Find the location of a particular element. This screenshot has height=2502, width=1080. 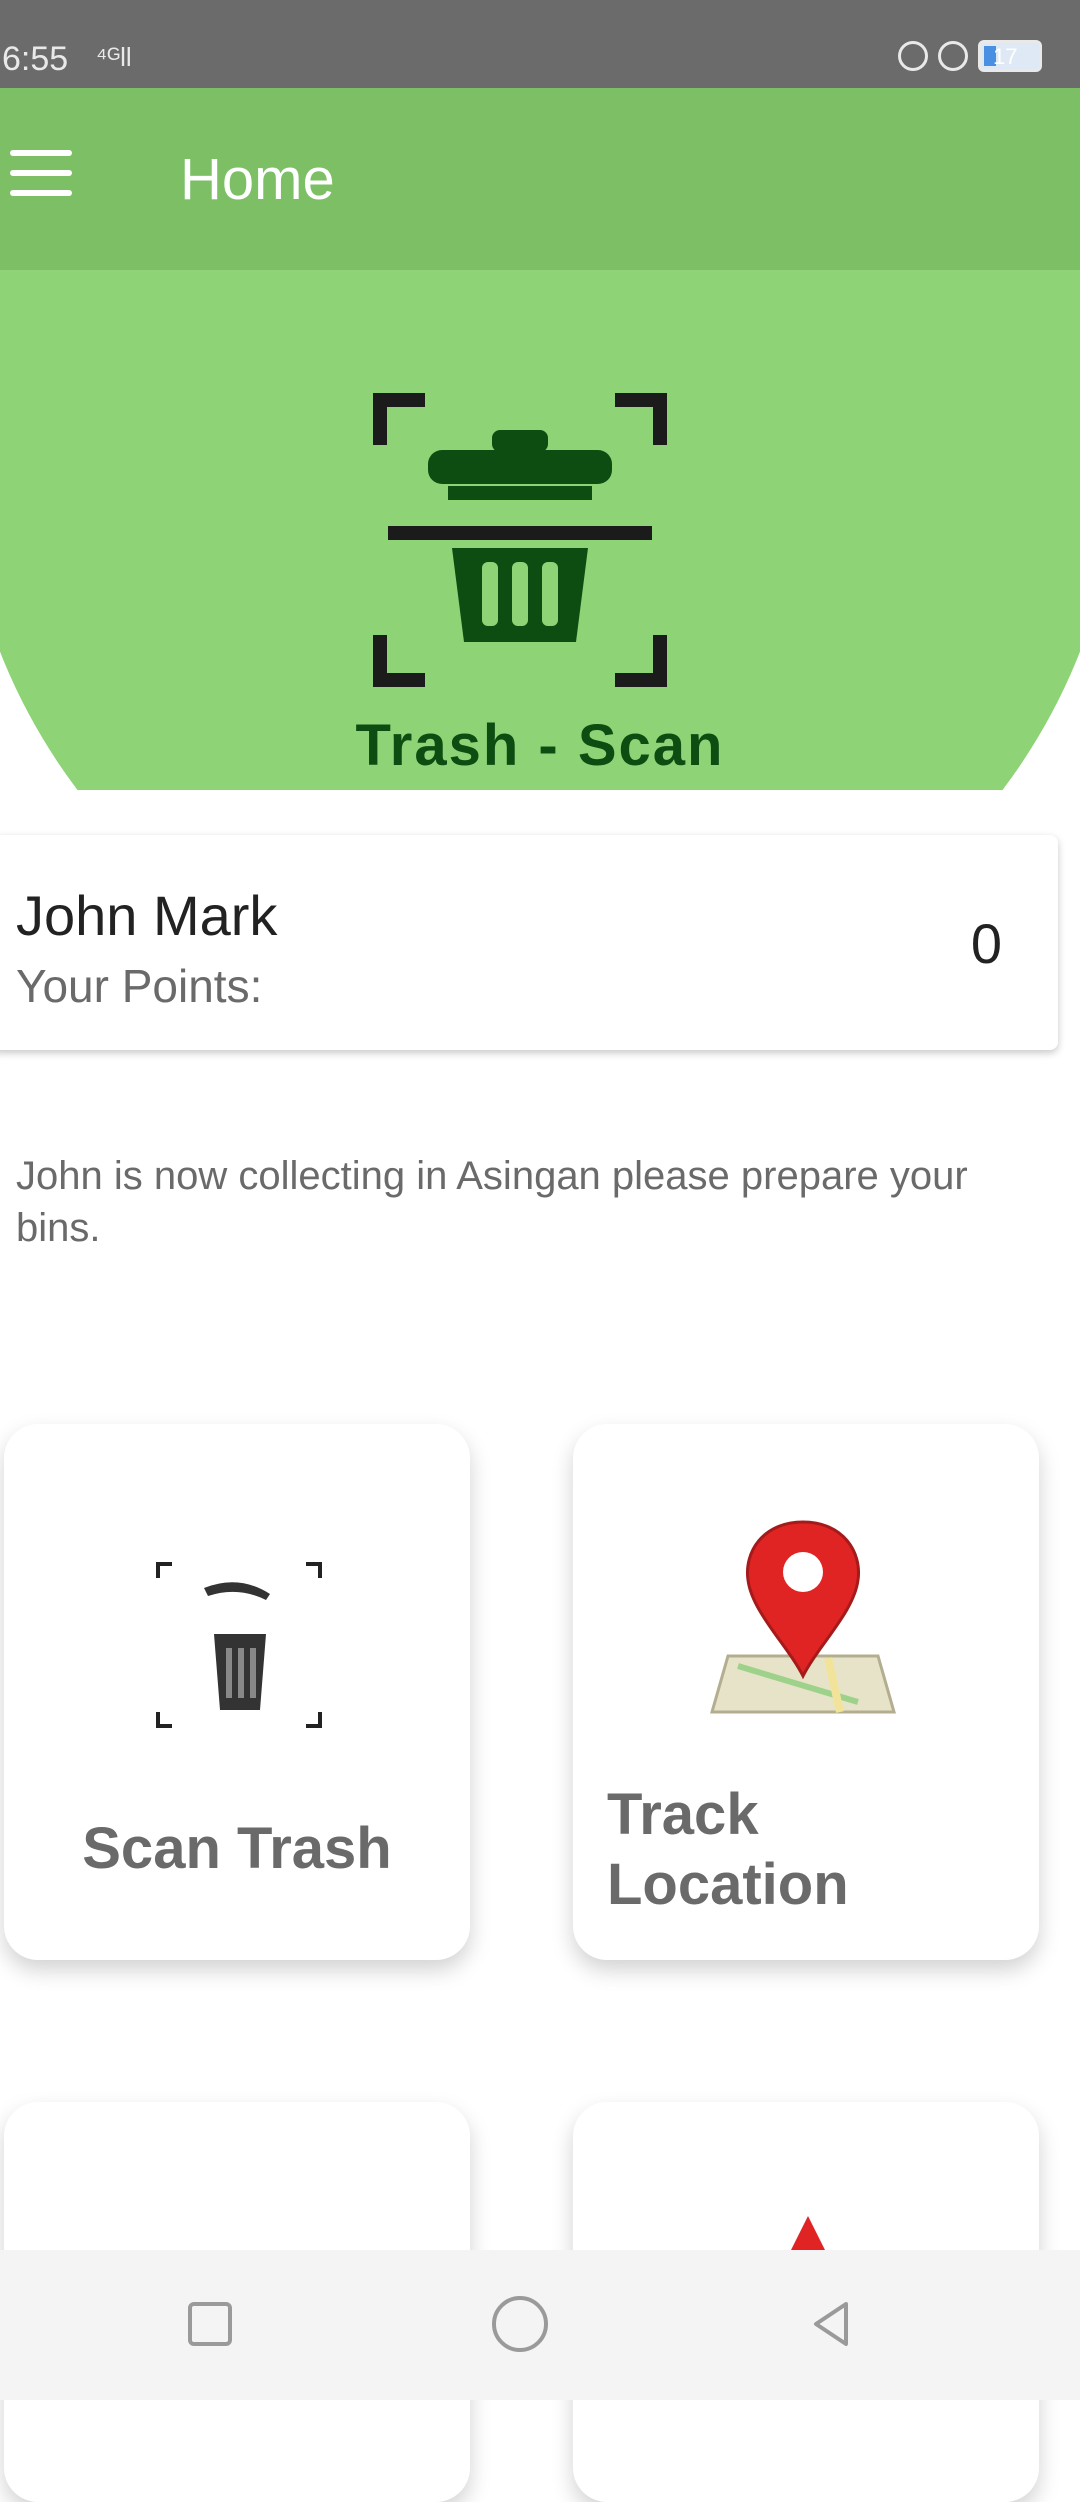

status-bar: 6:55 ⁴ᴳll 17 is located at coordinates (540, 44).